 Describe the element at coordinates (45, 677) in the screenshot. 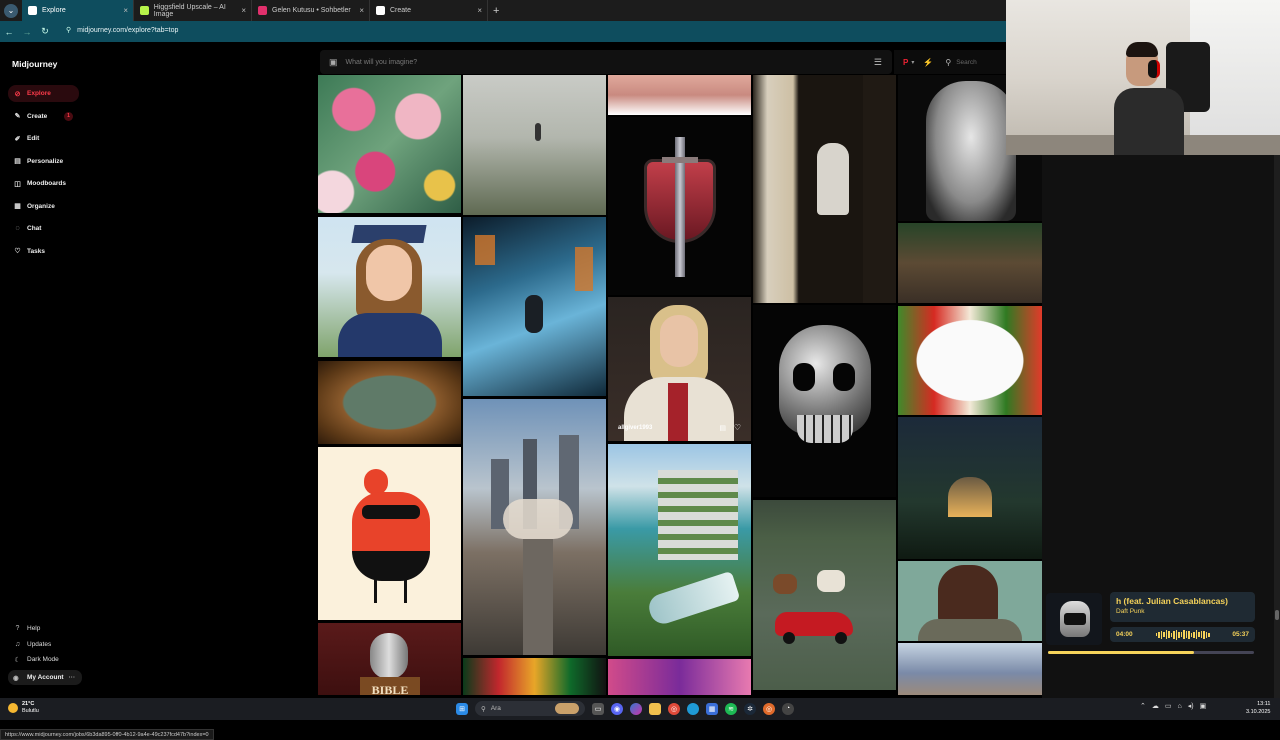

I see `my-account-button: ◉ My Account ···` at that location.